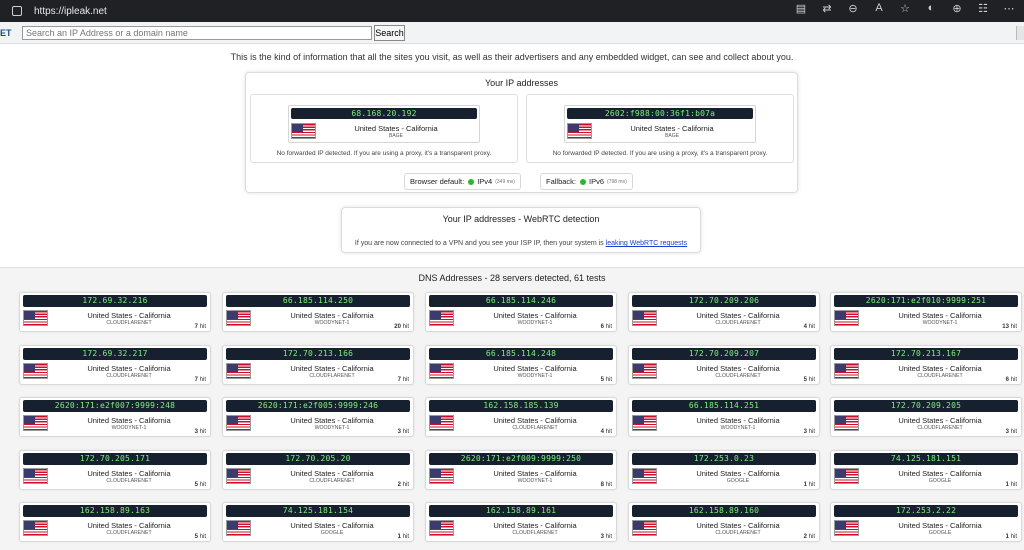 The image size is (1024, 550). I want to click on address-bar-url: https://ipleak.net, so click(70, 11).